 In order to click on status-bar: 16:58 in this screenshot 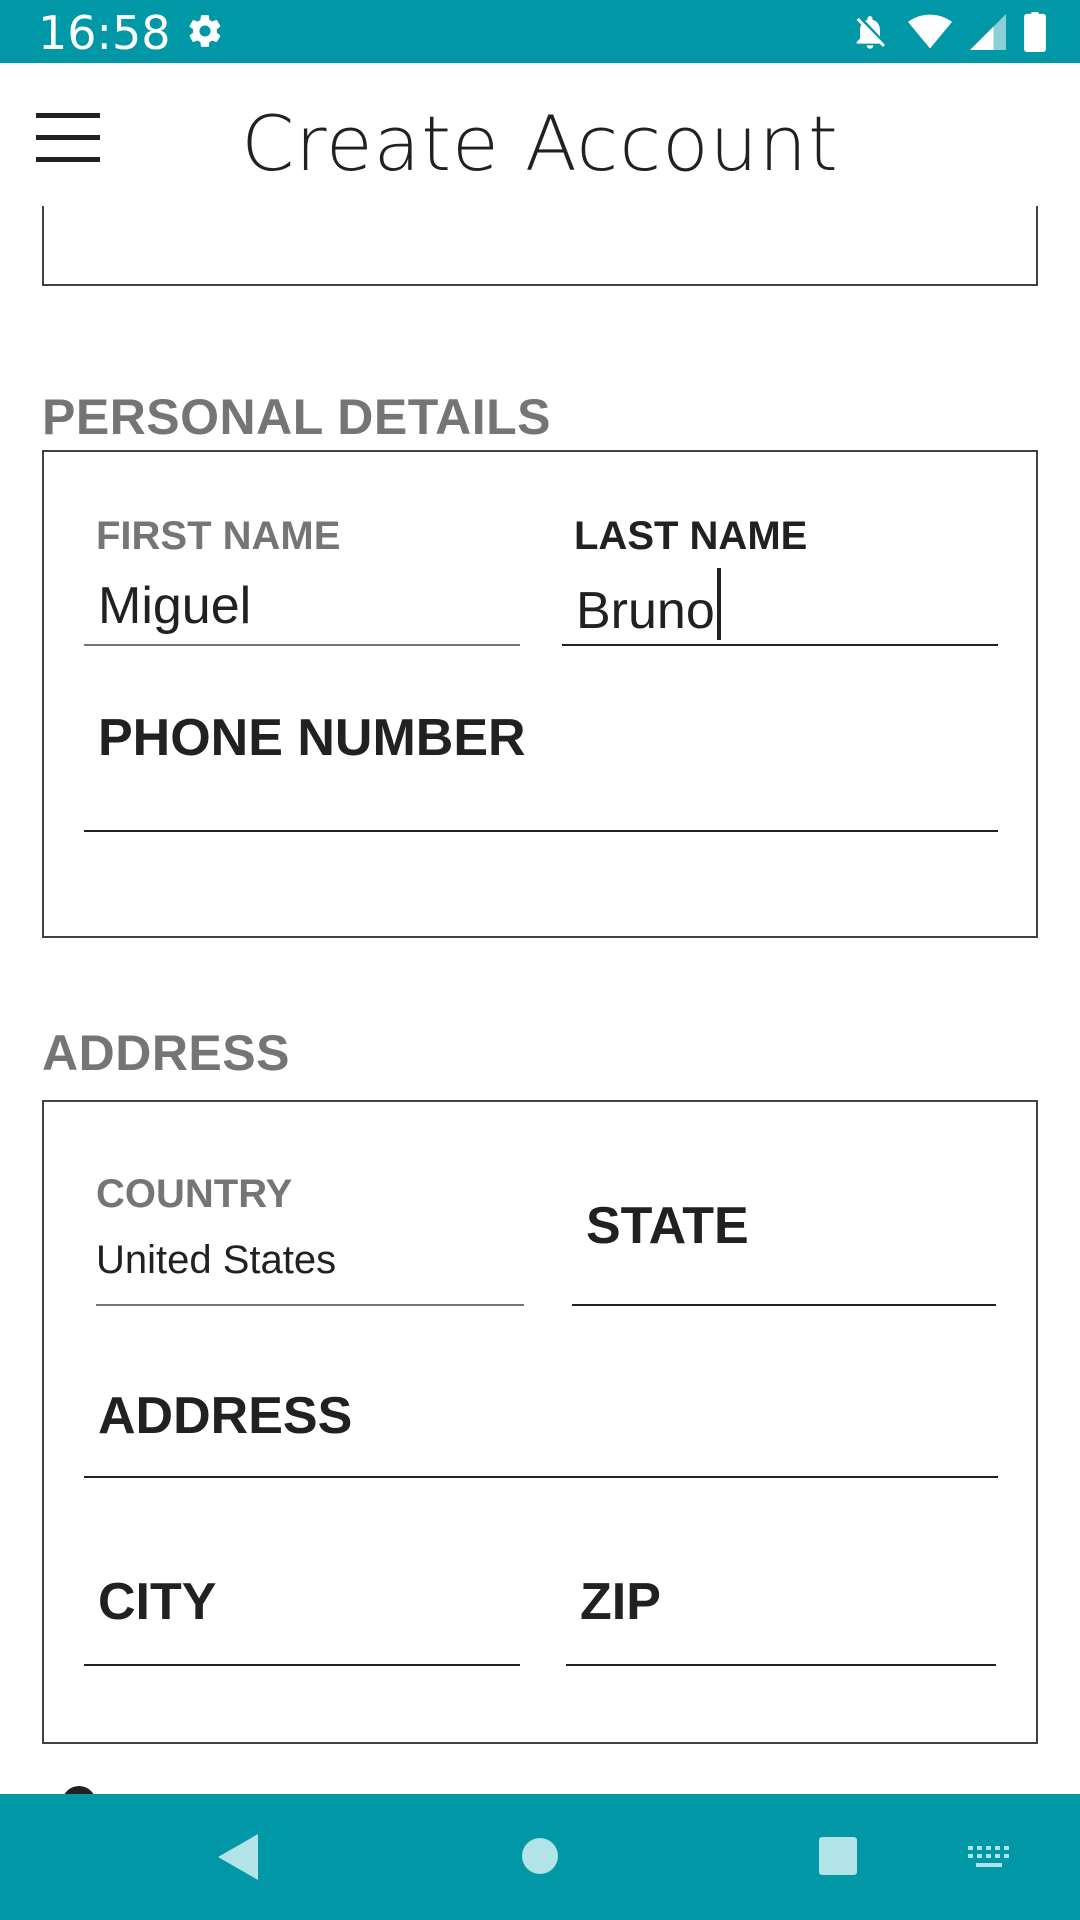, I will do `click(540, 31)`.